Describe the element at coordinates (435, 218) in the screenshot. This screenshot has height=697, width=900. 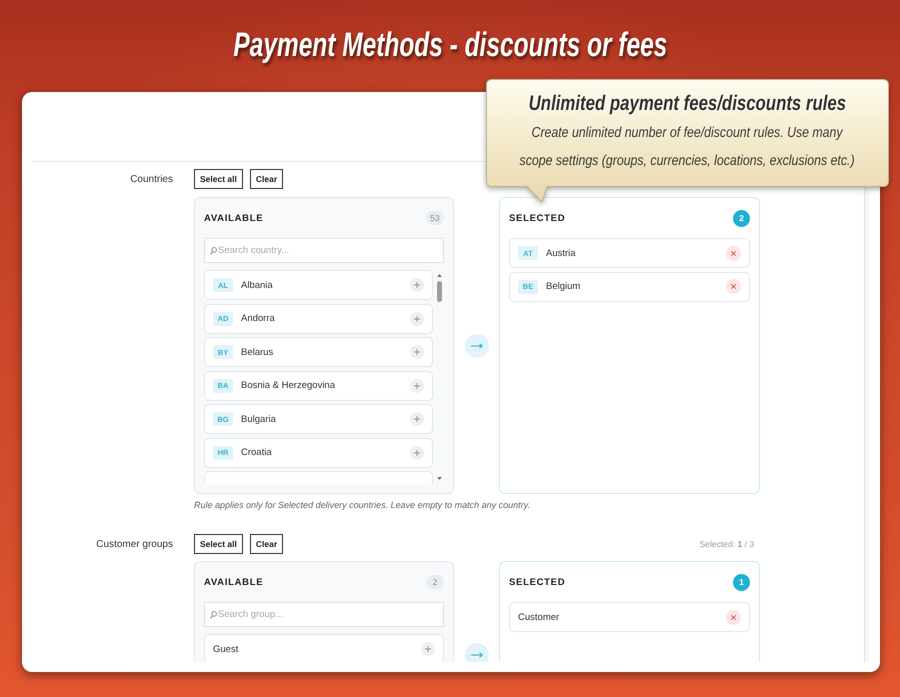
I see `count-badge: 53` at that location.